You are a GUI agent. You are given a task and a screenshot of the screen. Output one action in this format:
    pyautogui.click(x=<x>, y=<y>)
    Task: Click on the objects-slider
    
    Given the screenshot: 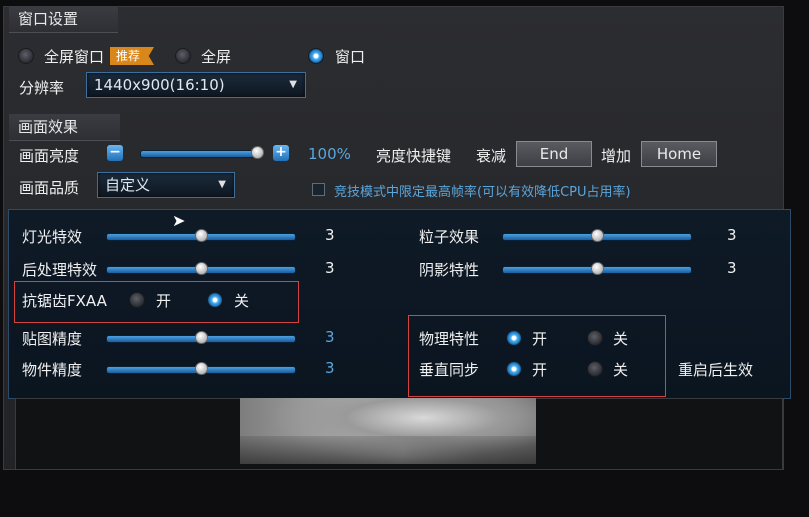 What is the action you would take?
    pyautogui.click(x=201, y=368)
    